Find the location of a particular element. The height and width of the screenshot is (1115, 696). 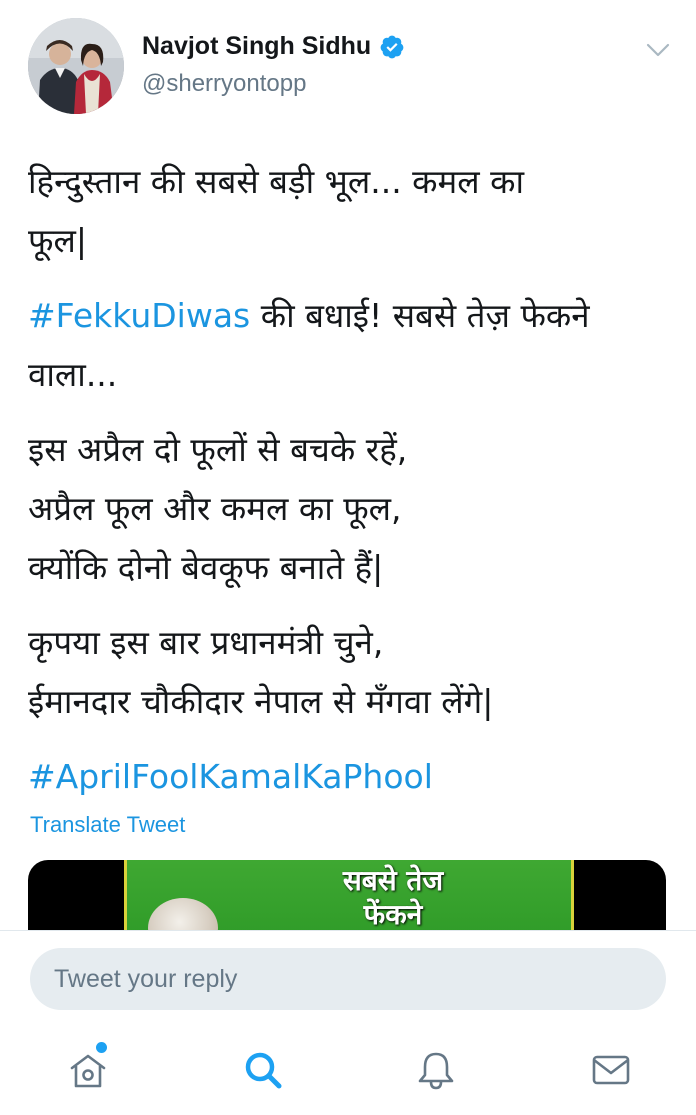

tab-home is located at coordinates (88, 1070).